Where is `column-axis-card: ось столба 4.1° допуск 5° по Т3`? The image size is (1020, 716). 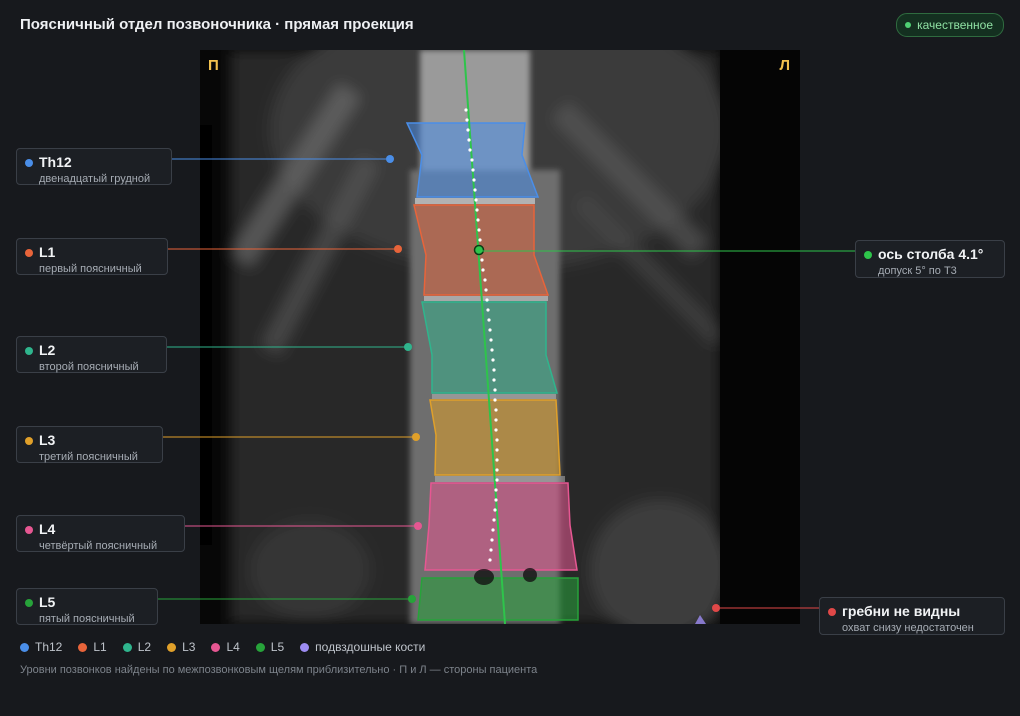 column-axis-card: ось столба 4.1° допуск 5° по Т3 is located at coordinates (930, 259).